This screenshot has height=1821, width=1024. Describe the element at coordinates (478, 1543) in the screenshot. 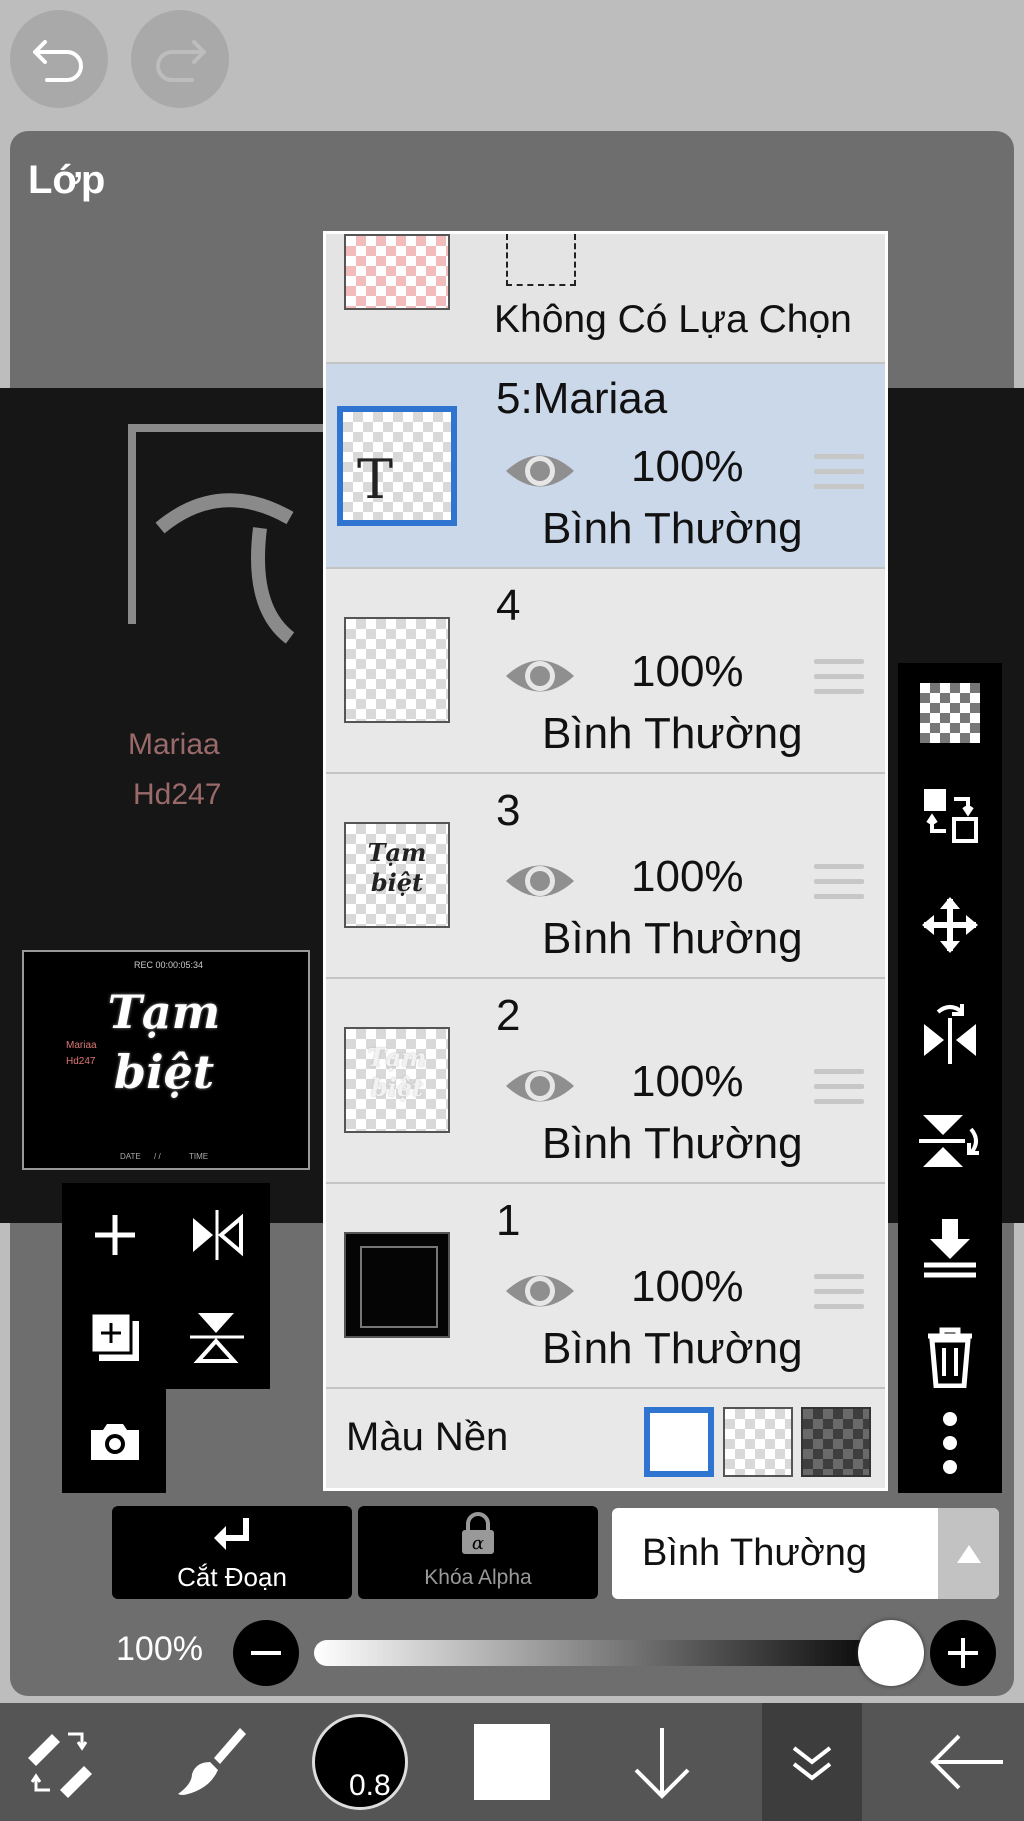

I see `svg-text: α` at that location.